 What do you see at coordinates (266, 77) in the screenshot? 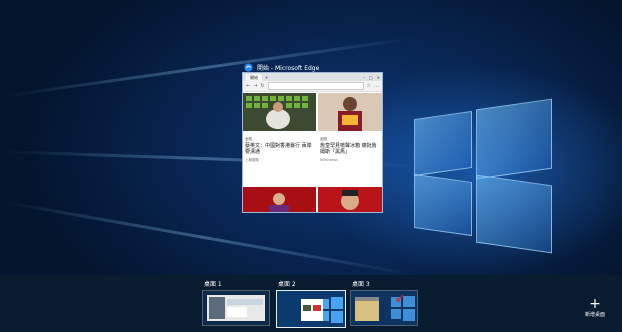
I see `new-tab-icon: +` at bounding box center [266, 77].